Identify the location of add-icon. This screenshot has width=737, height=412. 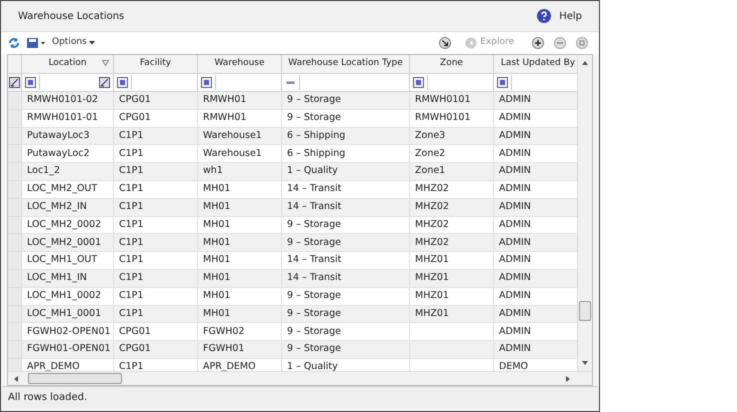
(538, 43).